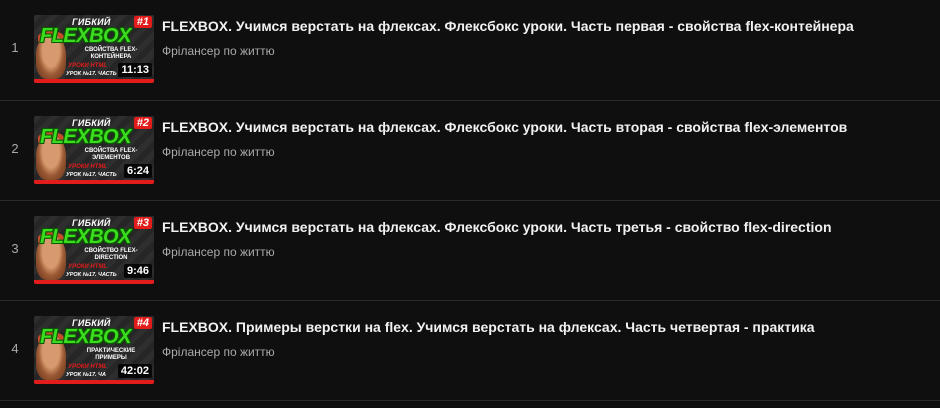 Image resolution: width=940 pixels, height=408 pixels. I want to click on duration-badge: 9:46, so click(137, 271).